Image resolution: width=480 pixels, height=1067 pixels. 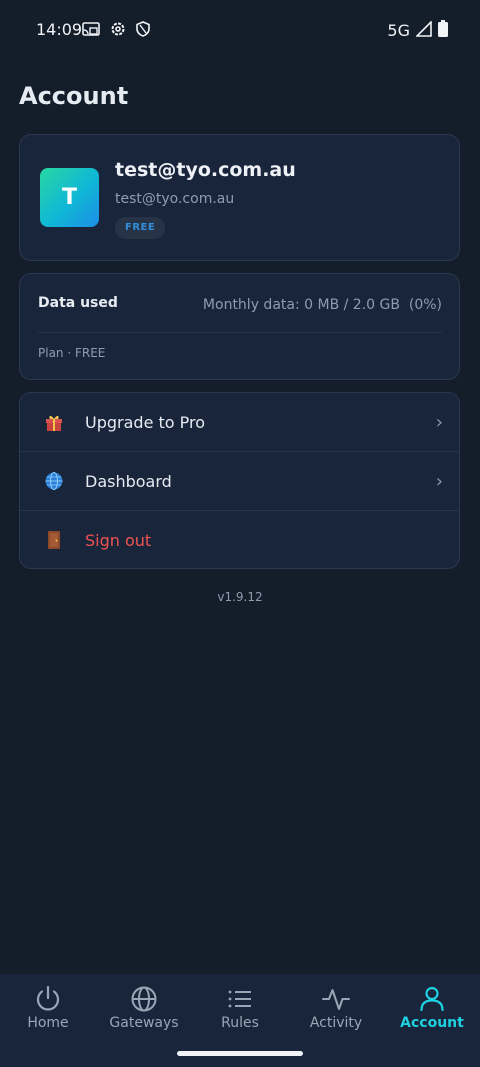 I want to click on profile-card: T test@tyo.com.au test@tyo.com.au FREE, so click(x=239, y=197).